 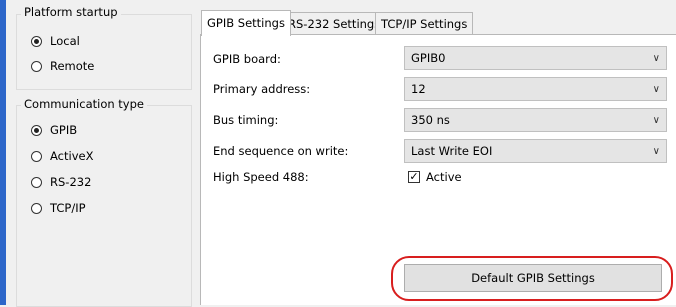 I want to click on communication-type-title: Communication type, so click(x=84, y=104).